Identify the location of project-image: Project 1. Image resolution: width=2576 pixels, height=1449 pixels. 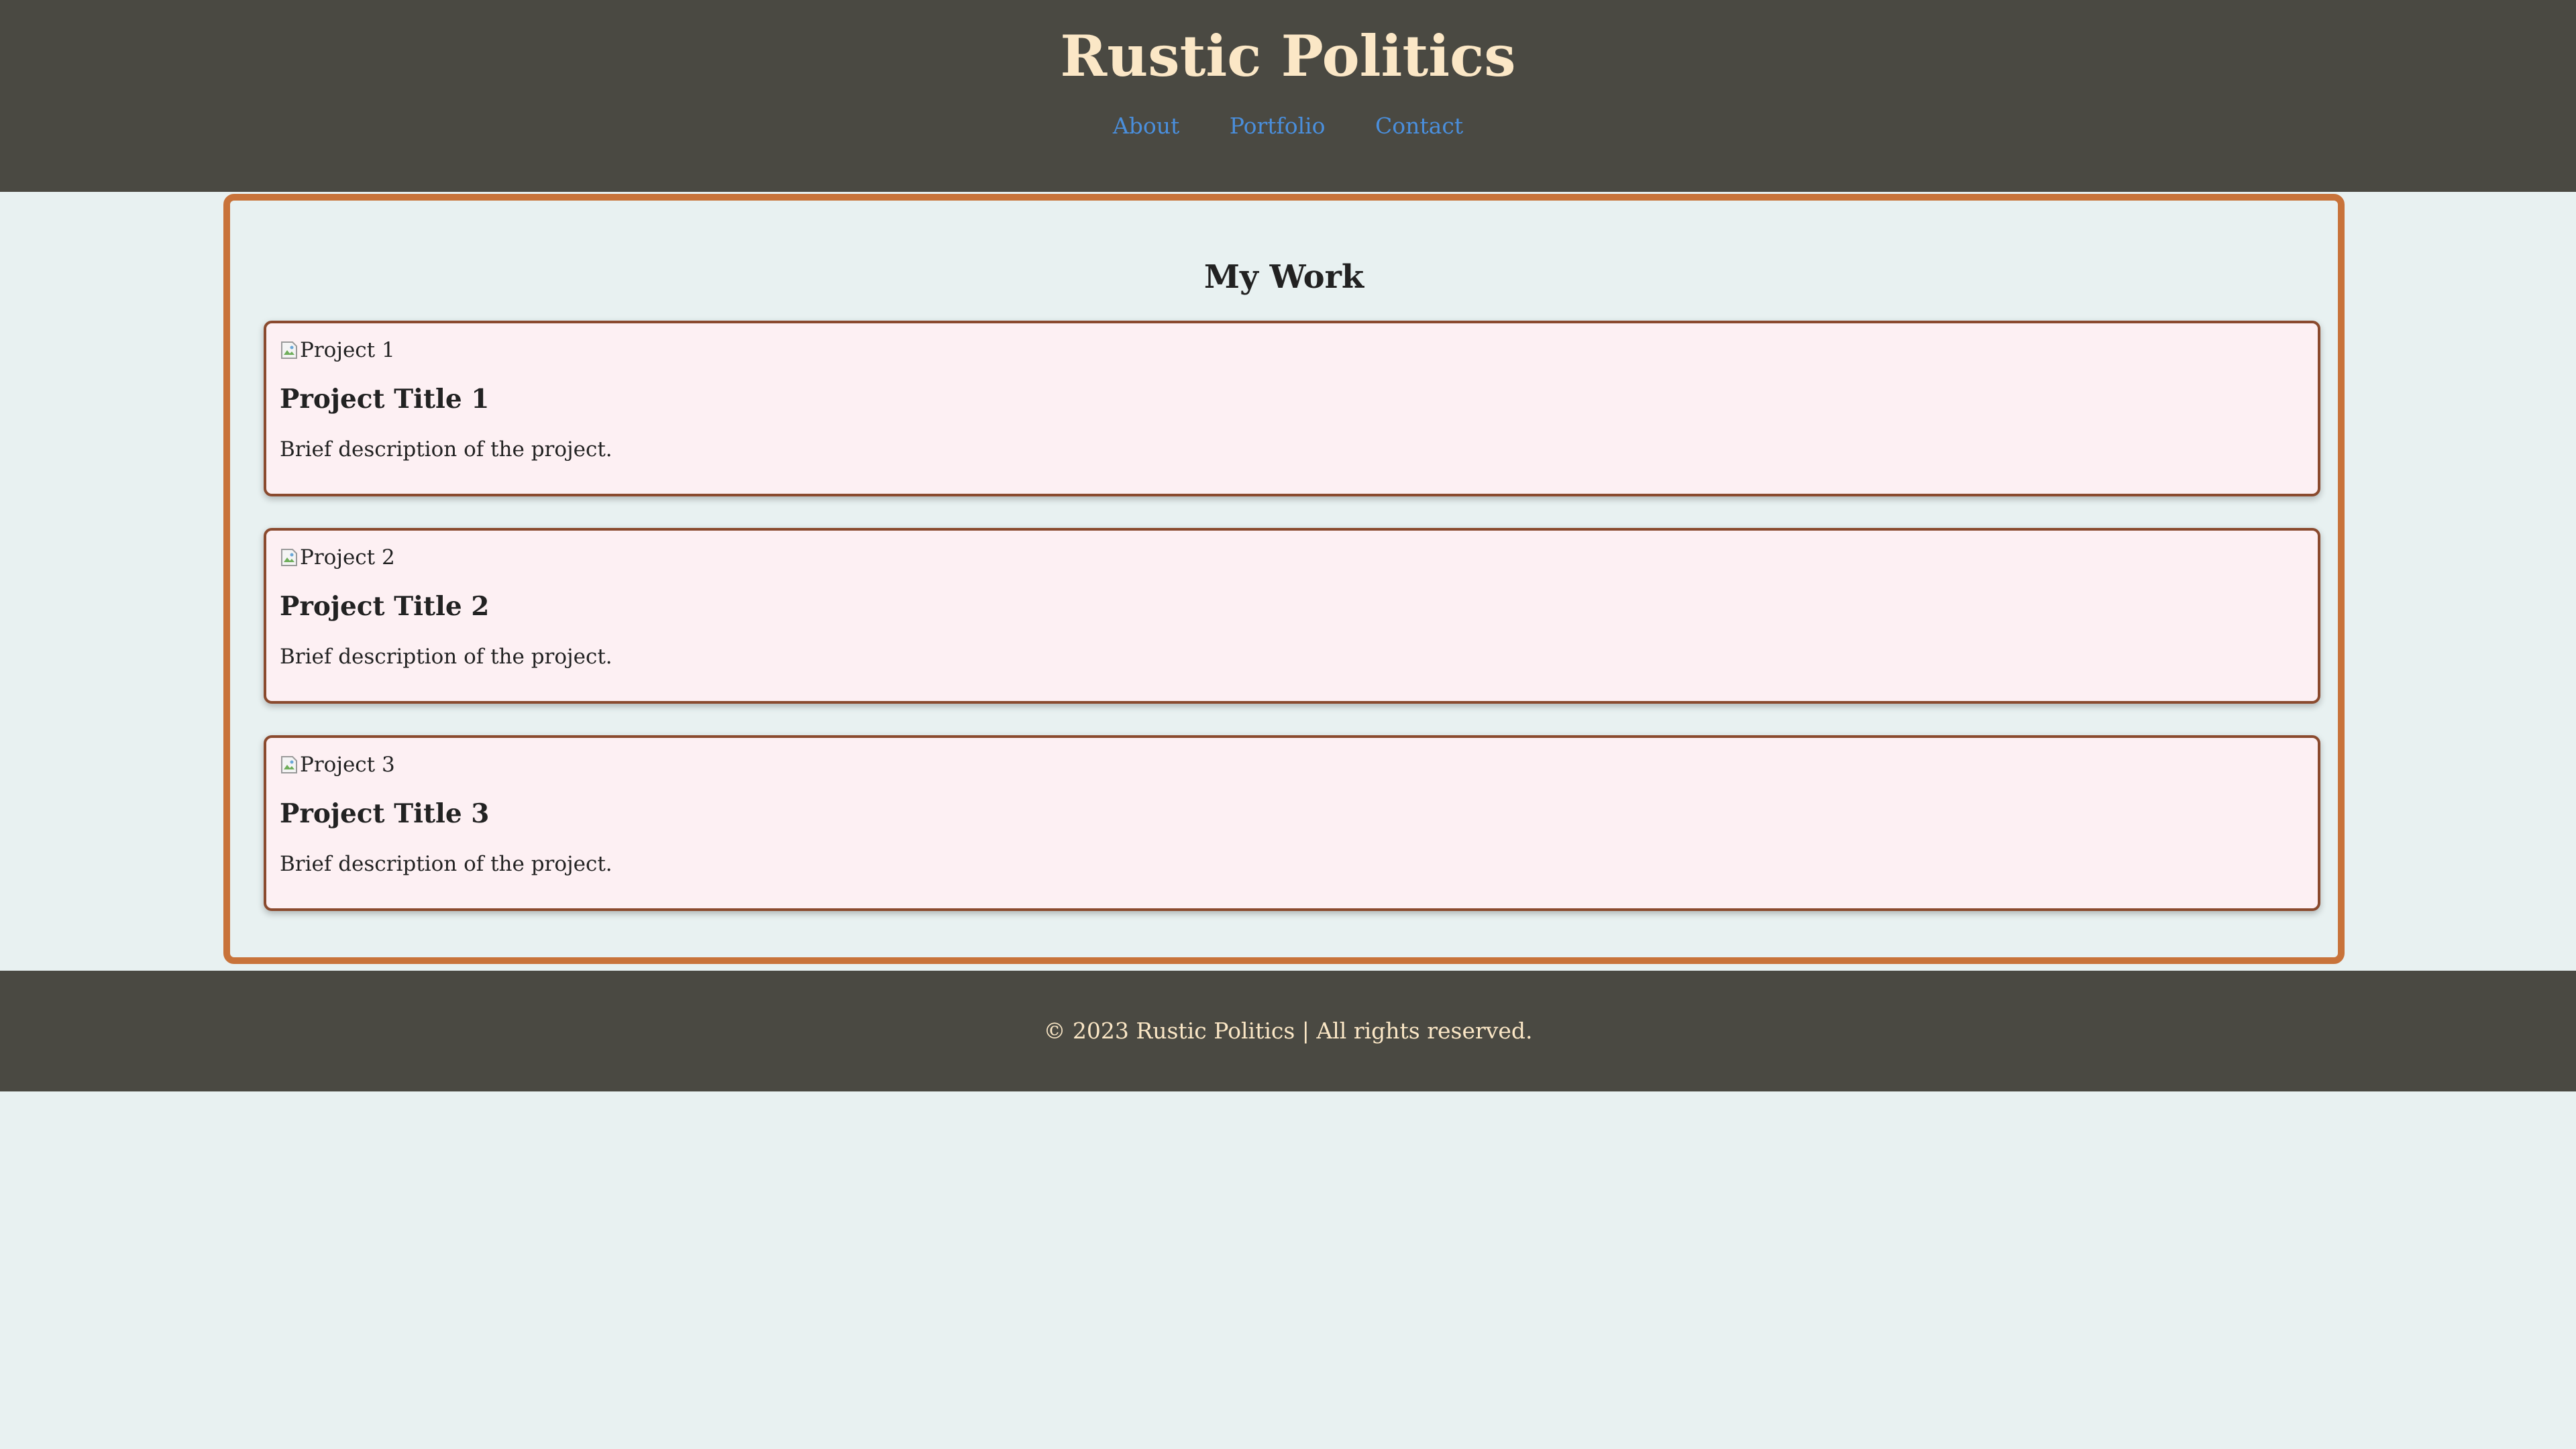
(337, 350).